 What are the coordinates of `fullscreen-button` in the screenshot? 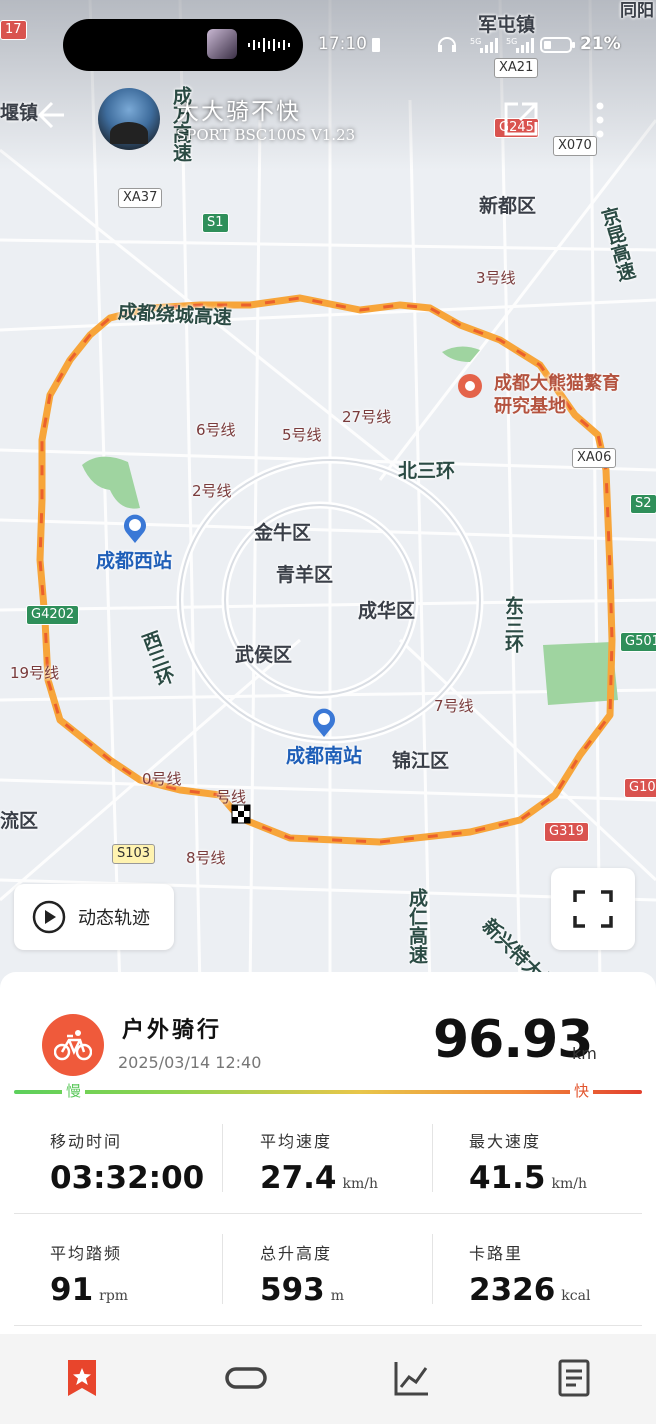 It's located at (593, 909).